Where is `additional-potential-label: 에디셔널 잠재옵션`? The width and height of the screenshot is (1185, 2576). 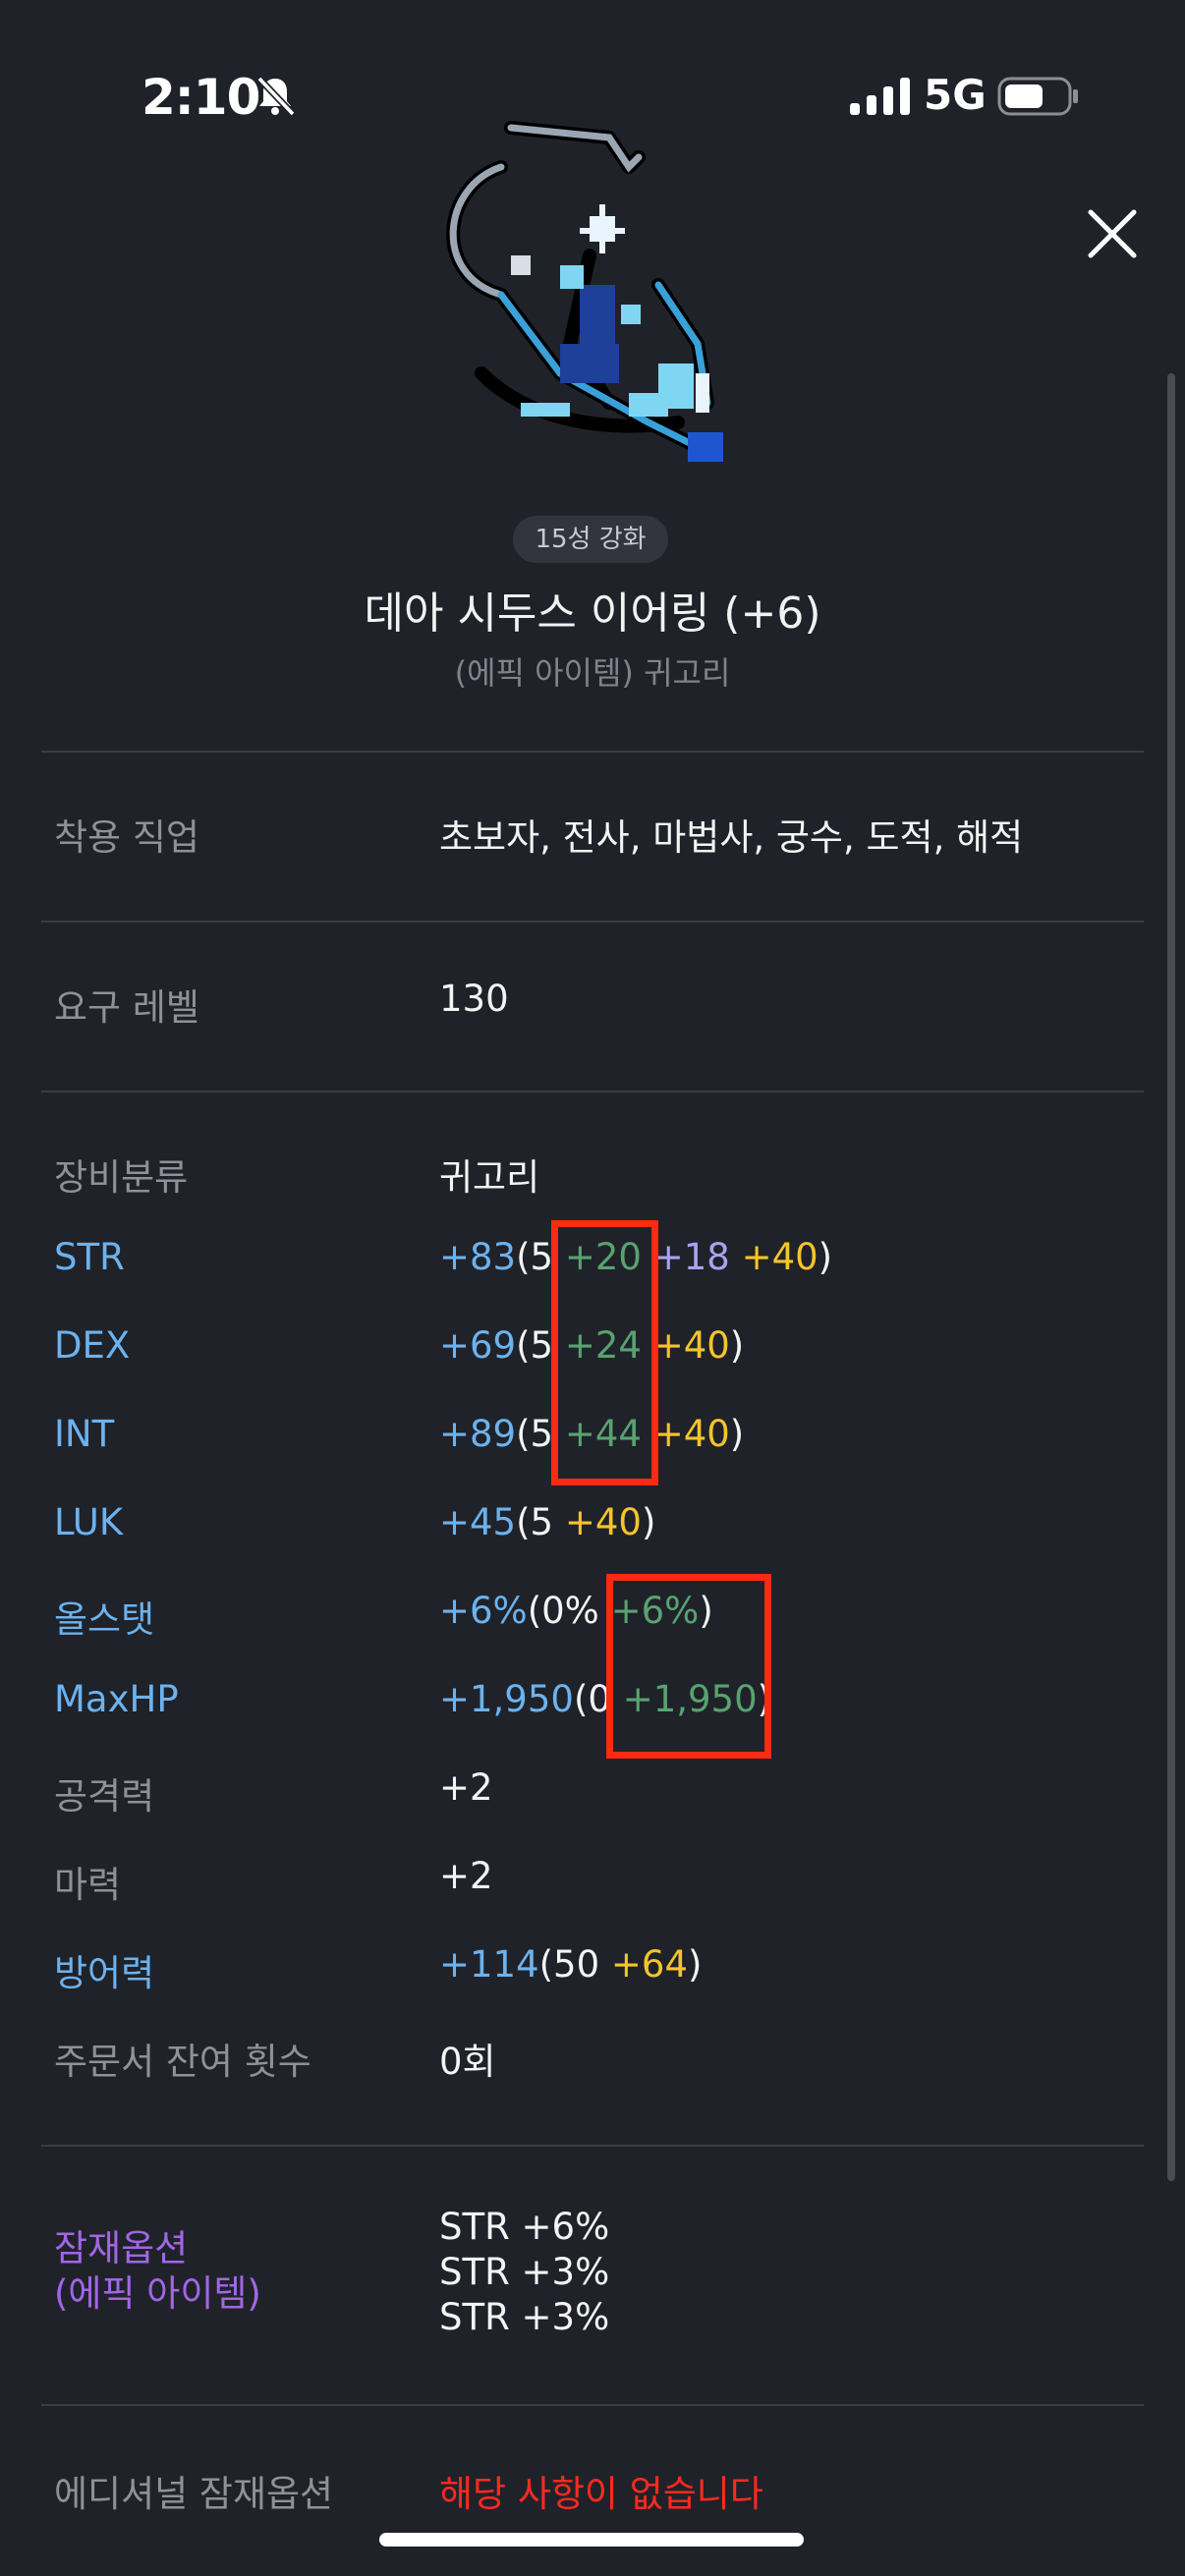
additional-potential-label: 에디셔널 잠재옵션 is located at coordinates (194, 2494).